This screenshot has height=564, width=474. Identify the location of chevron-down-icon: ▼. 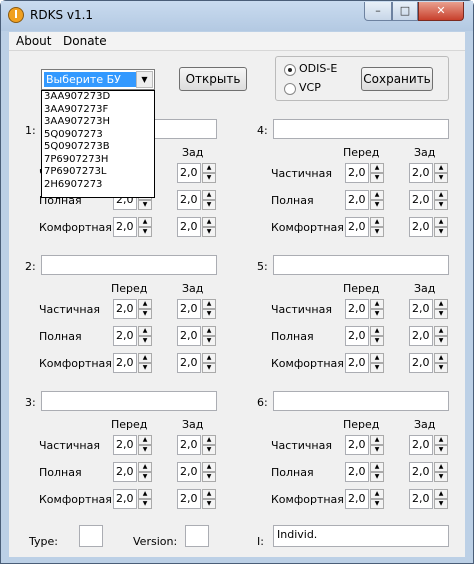
(144, 79).